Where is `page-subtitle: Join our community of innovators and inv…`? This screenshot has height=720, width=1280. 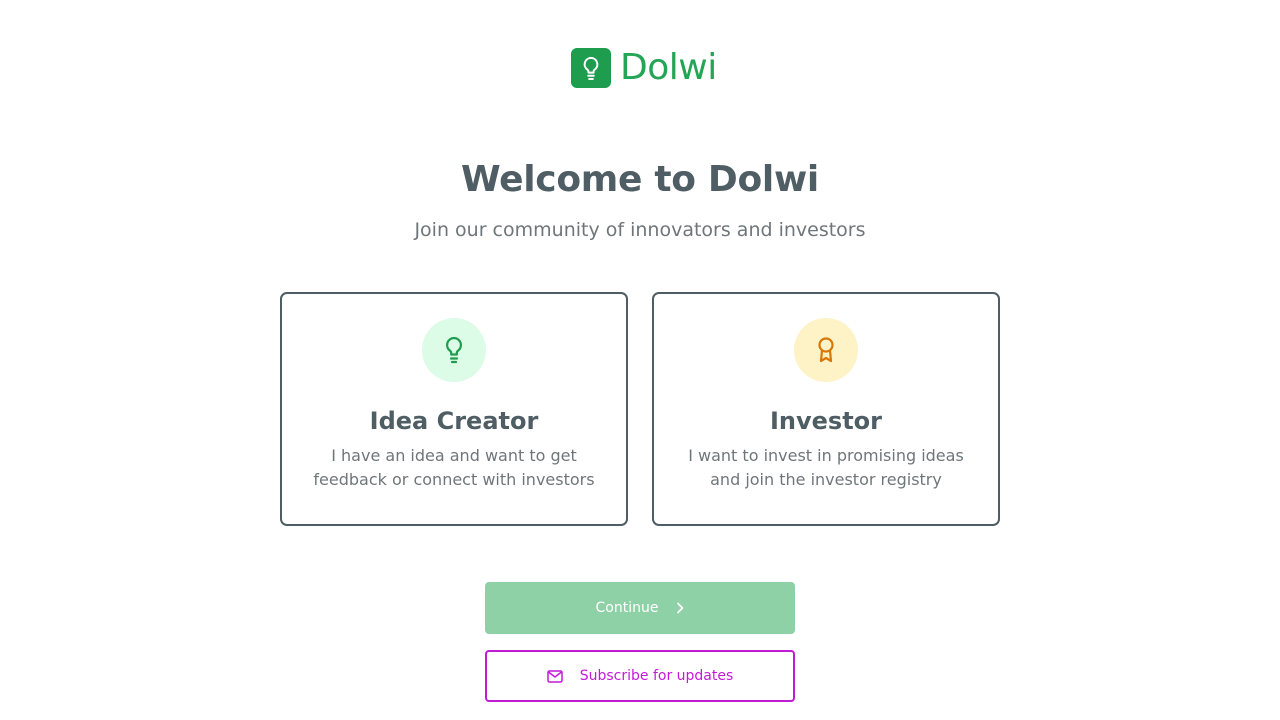
page-subtitle: Join our community of innovators and inv… is located at coordinates (640, 230).